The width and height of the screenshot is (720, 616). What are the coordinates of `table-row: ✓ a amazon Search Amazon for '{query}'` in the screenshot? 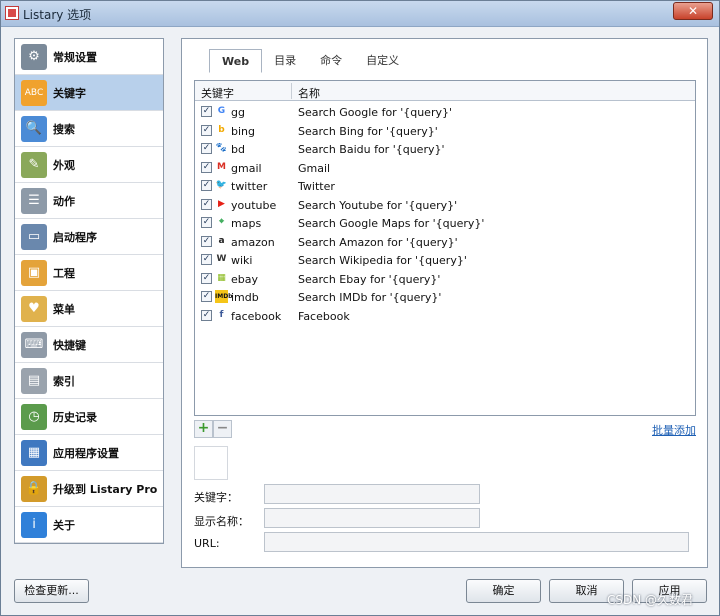 It's located at (445, 242).